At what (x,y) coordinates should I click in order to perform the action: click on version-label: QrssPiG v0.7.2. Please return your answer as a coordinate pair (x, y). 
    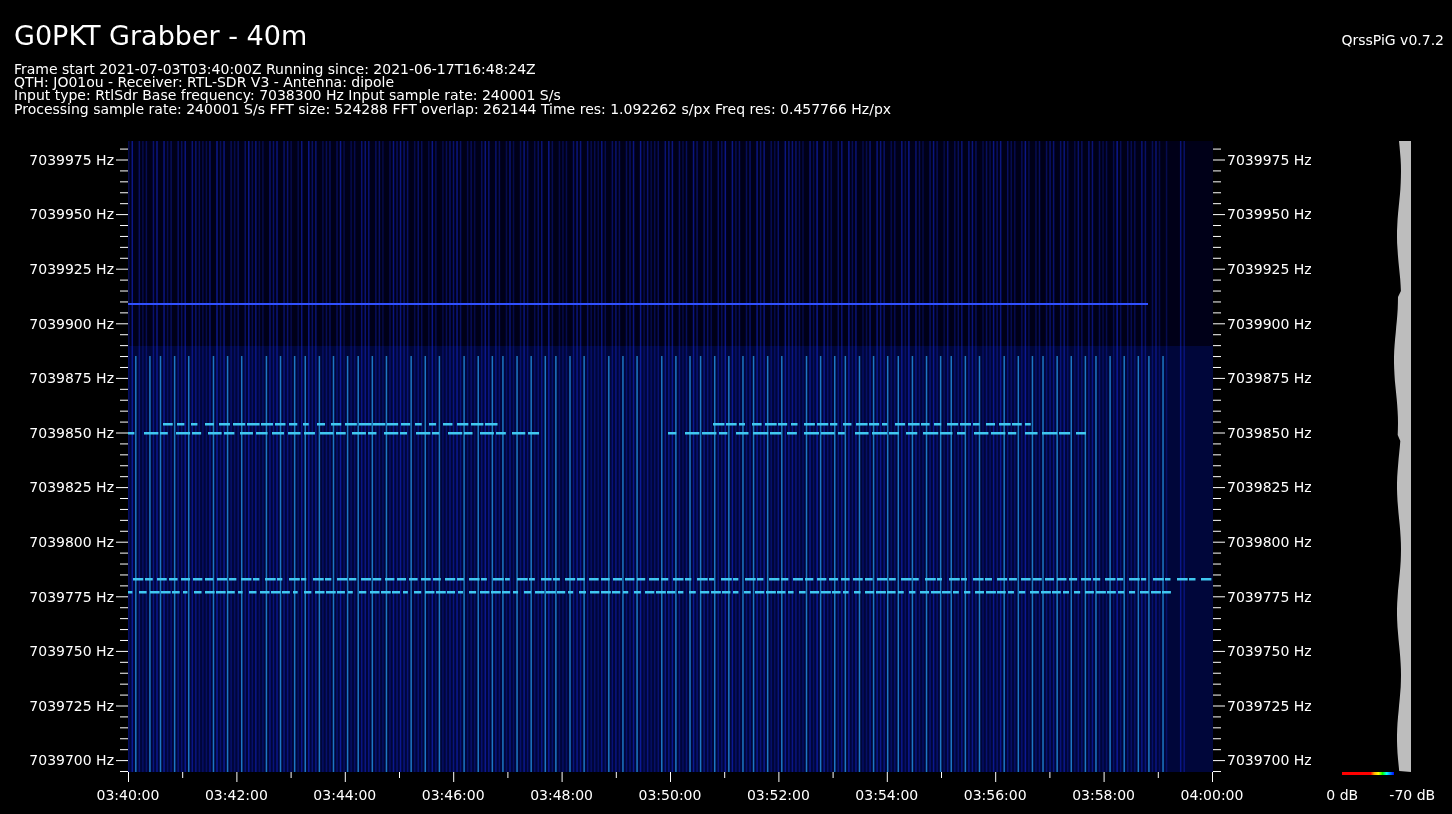
    Looking at the image, I should click on (1392, 40).